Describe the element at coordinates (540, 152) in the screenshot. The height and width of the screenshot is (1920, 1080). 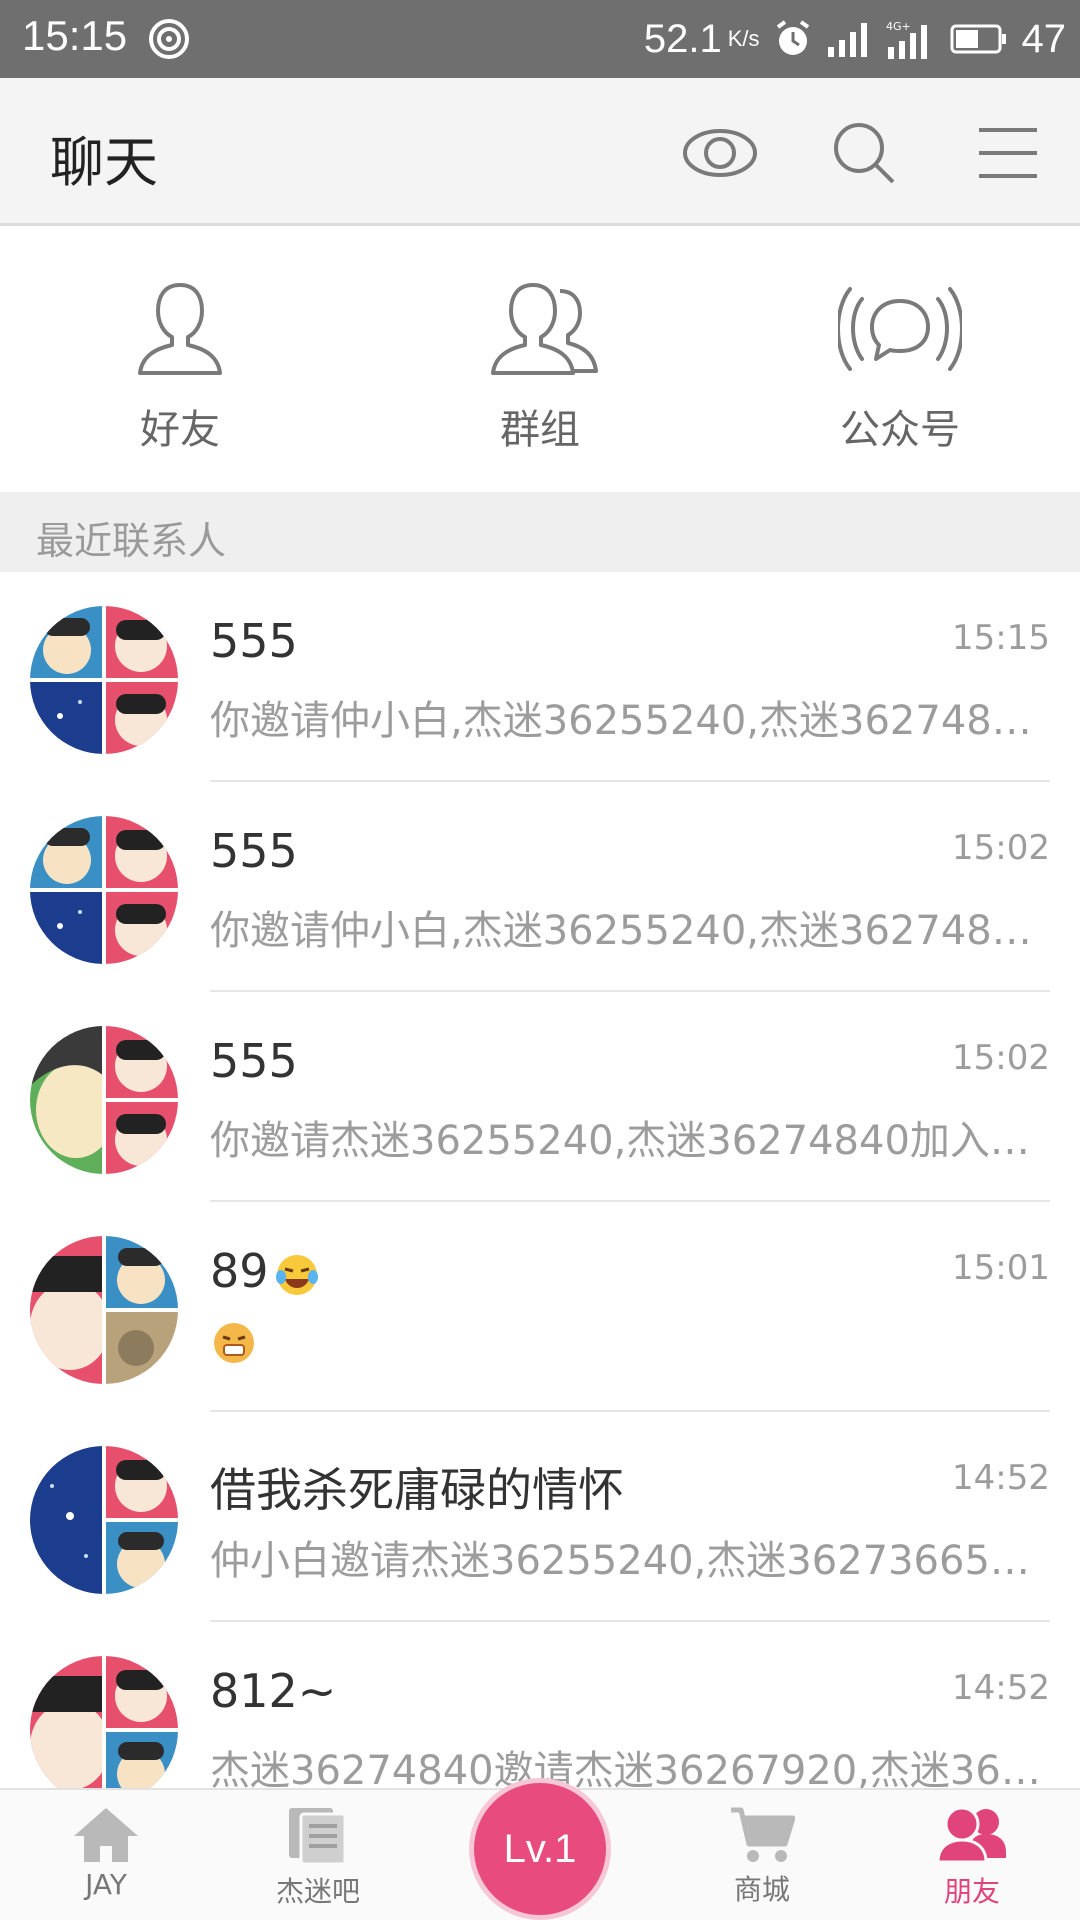
I see `app-header: 聊天` at that location.